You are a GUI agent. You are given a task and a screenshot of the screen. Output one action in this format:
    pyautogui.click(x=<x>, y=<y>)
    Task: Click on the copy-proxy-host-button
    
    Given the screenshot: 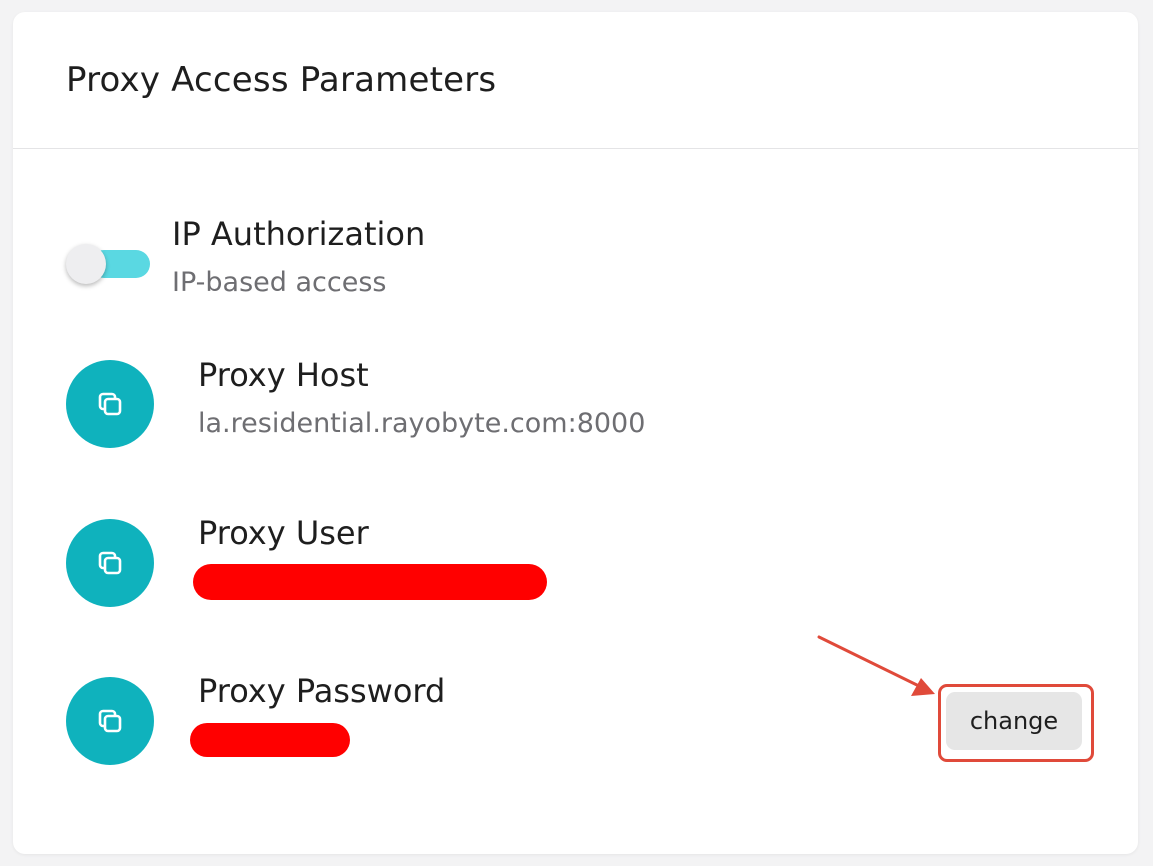 What is the action you would take?
    pyautogui.click(x=110, y=404)
    